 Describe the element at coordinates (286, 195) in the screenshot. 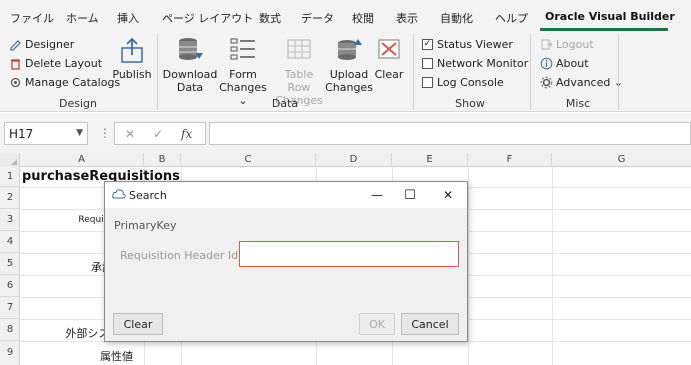

I see `dialog-titlebar: Search — ☐ ✕` at that location.